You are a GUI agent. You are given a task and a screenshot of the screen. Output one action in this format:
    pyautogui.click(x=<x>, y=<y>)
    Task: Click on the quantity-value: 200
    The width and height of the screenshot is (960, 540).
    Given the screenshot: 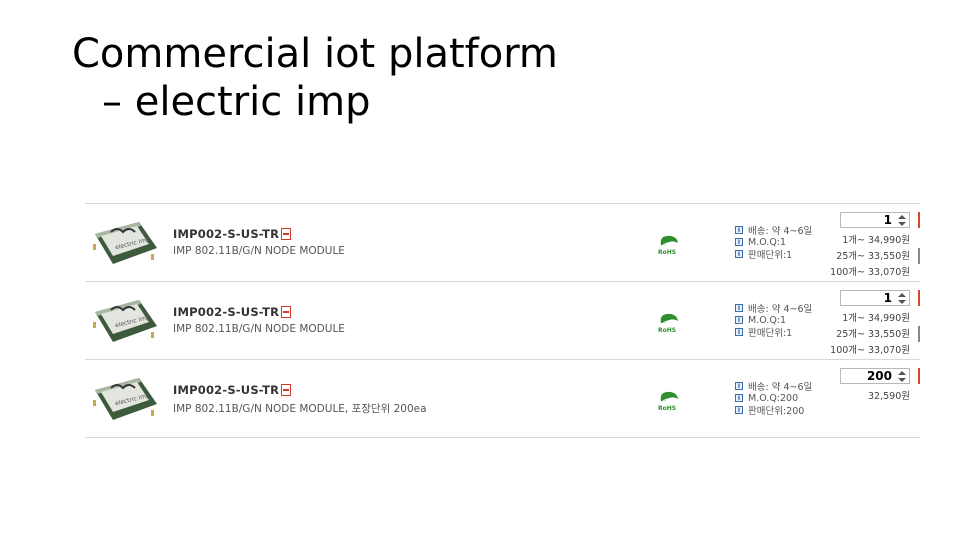 What is the action you would take?
    pyautogui.click(x=879, y=376)
    